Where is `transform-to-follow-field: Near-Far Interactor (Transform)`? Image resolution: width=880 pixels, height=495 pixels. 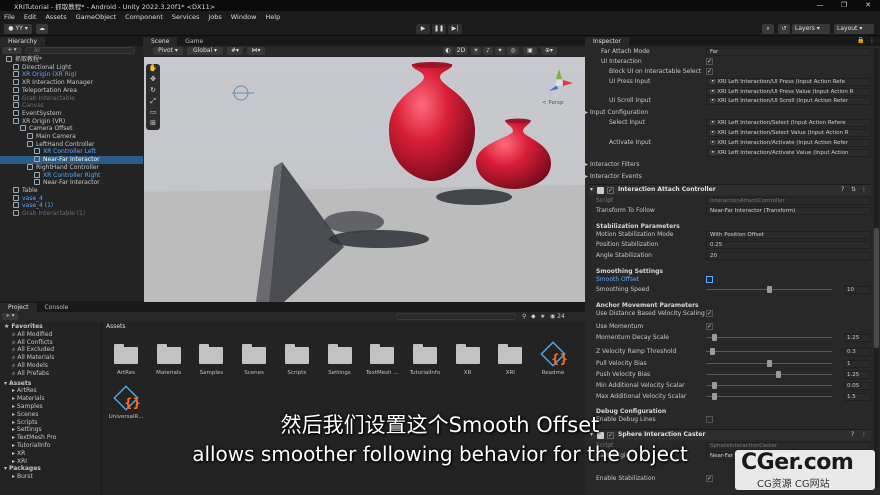
transform-to-follow-field: Near-Far Interactor (Transform) is located at coordinates (788, 211).